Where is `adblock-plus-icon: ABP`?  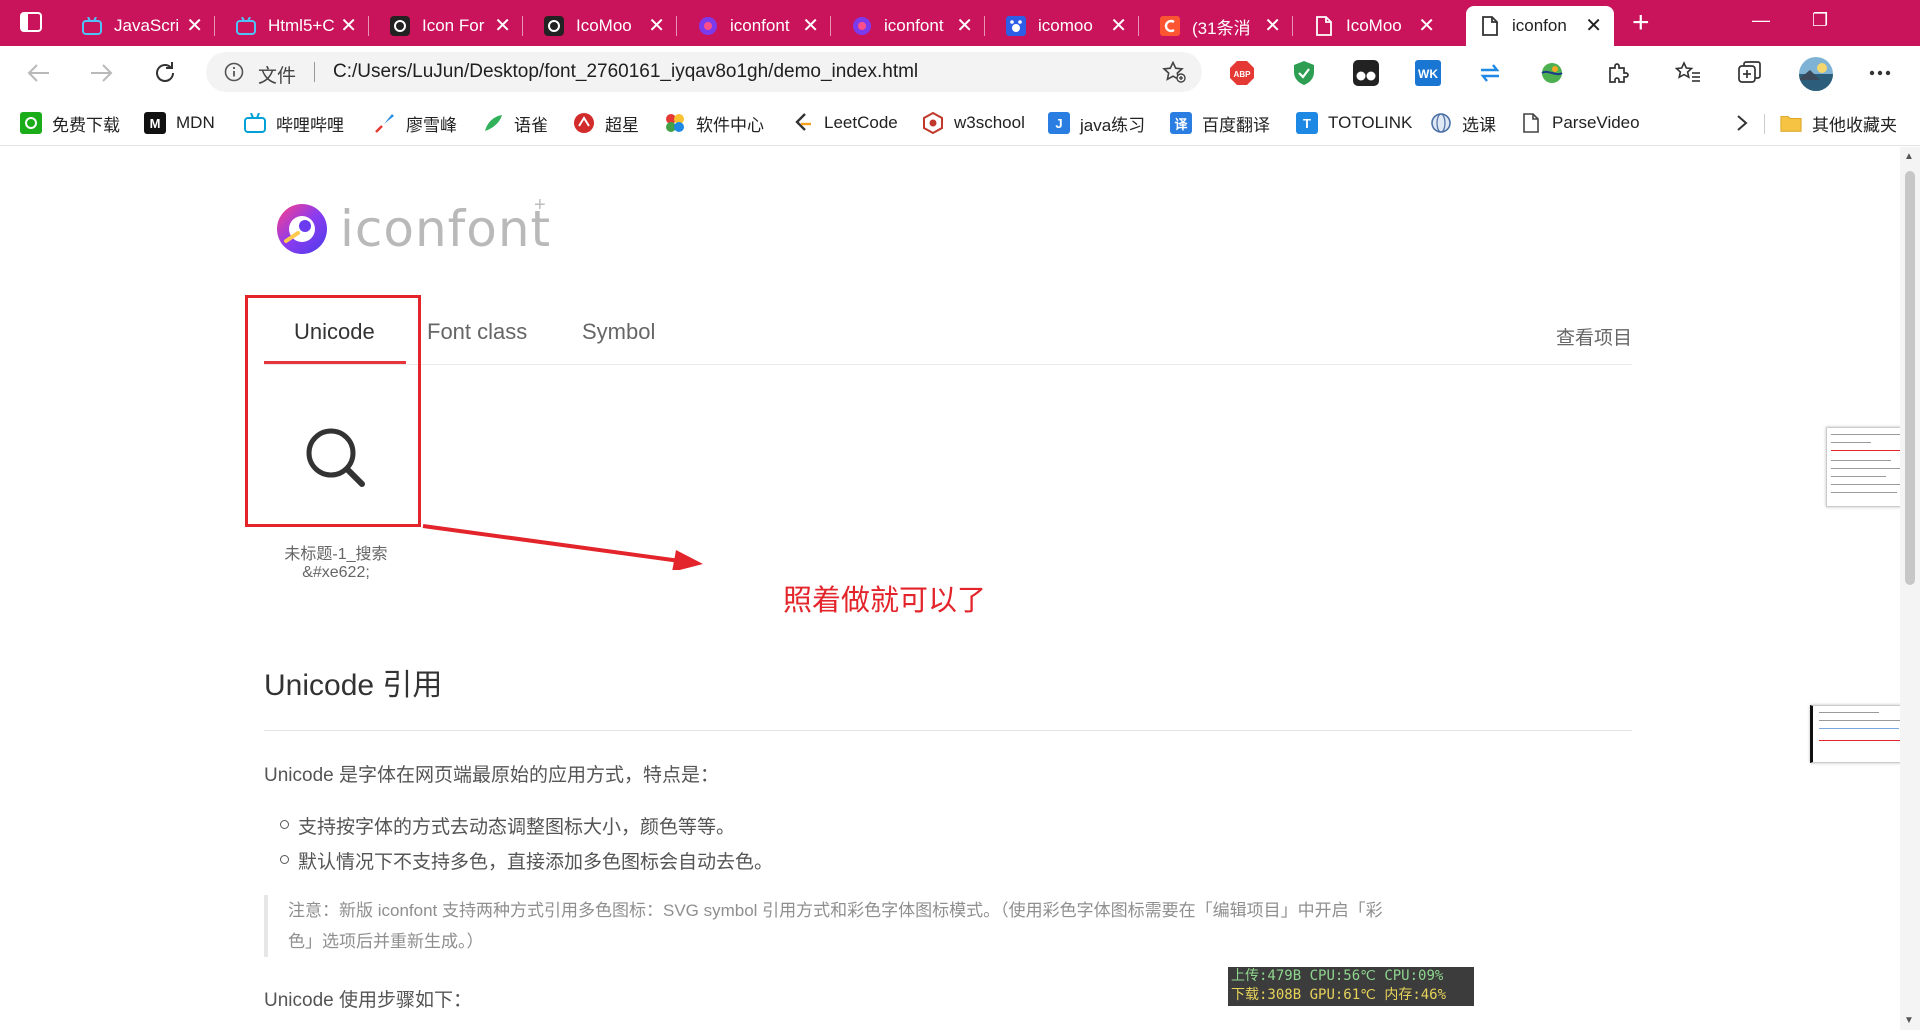
adblock-plus-icon: ABP is located at coordinates (1242, 73).